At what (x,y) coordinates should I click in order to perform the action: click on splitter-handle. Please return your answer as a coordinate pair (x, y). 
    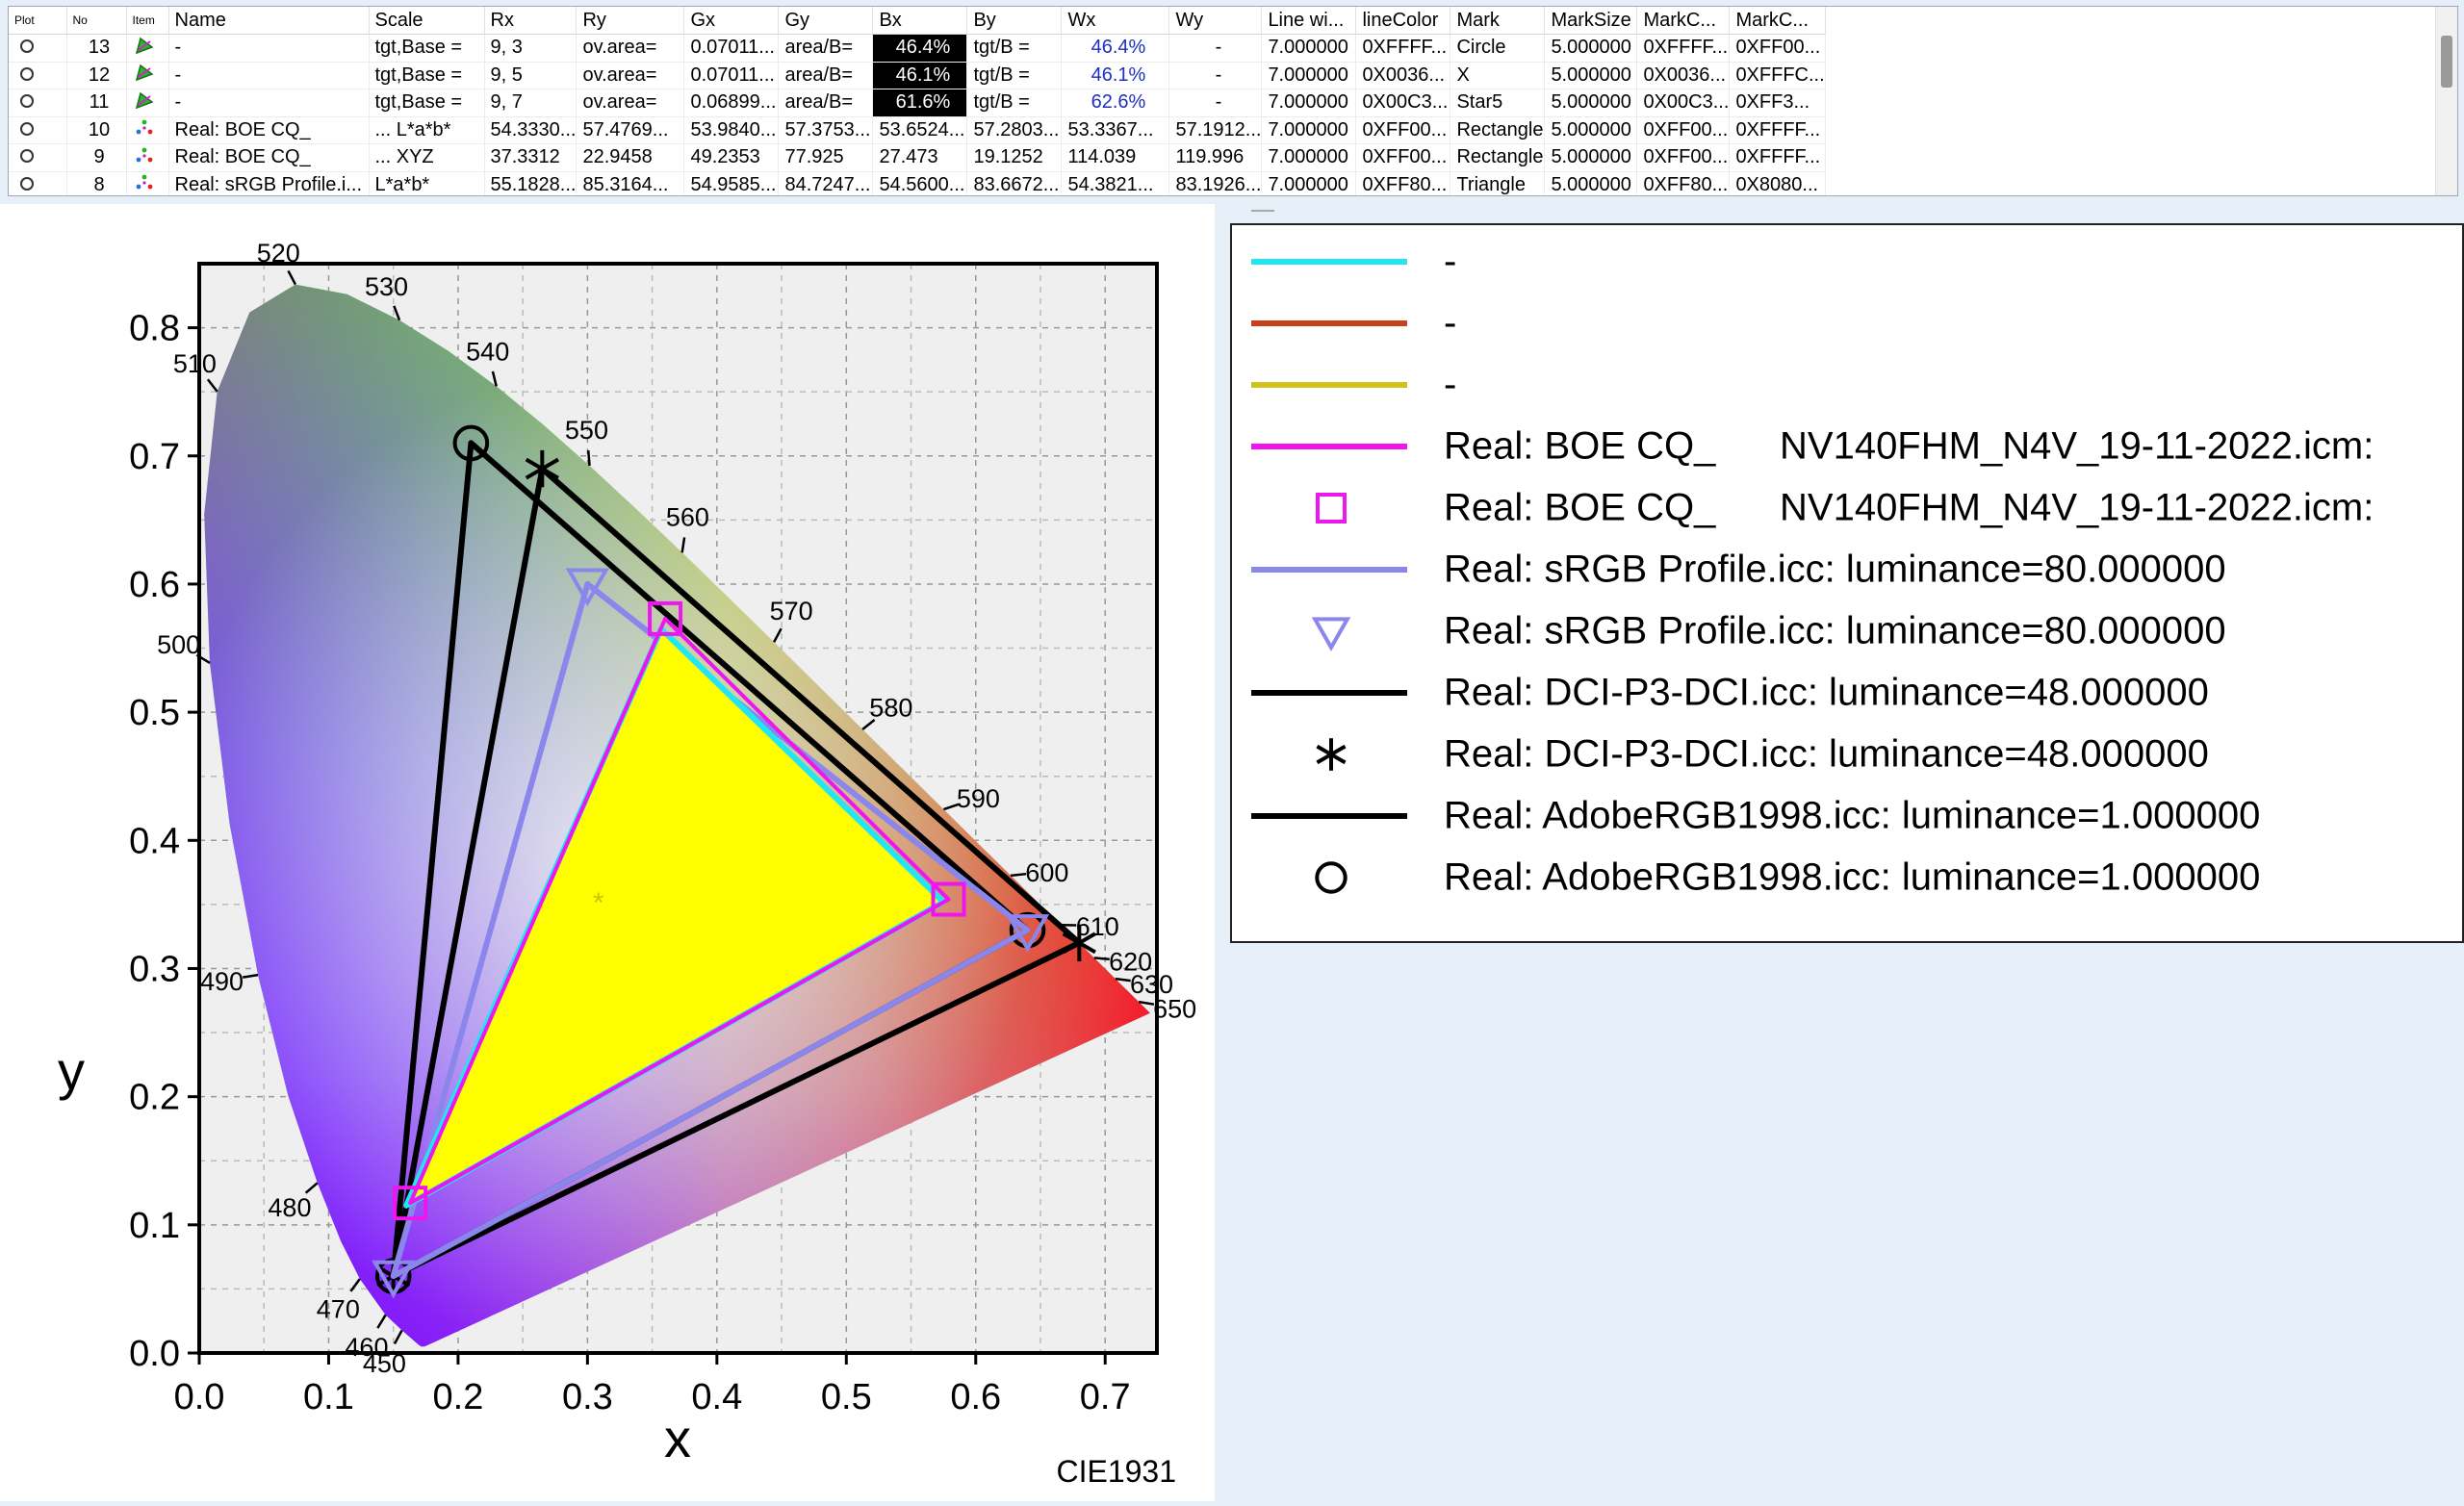
    Looking at the image, I should click on (1262, 213).